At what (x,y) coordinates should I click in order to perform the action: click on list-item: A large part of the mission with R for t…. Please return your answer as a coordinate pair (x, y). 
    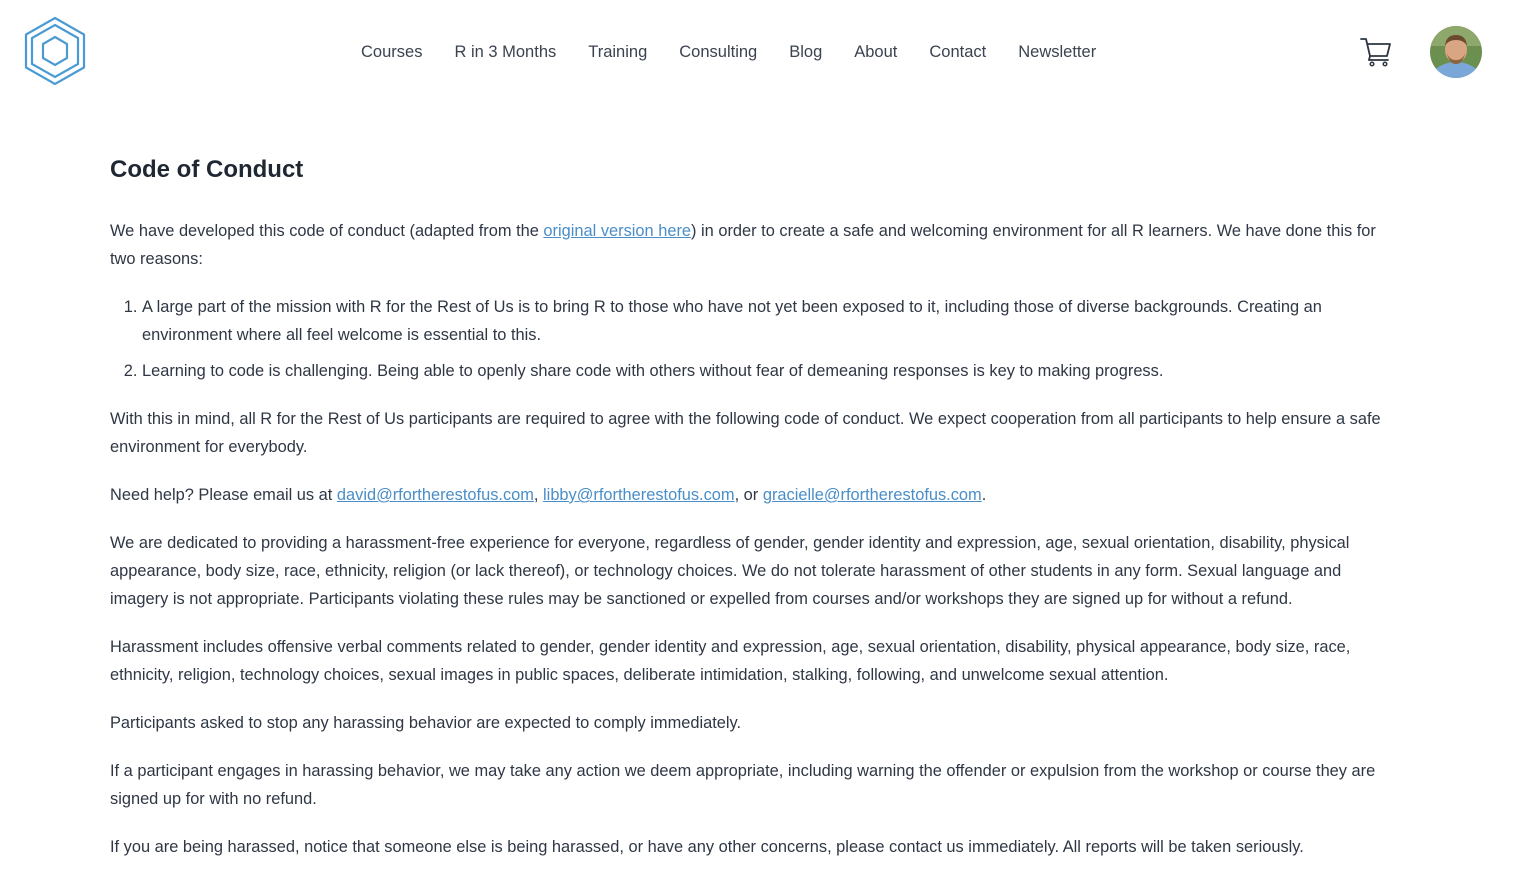
    Looking at the image, I should click on (771, 321).